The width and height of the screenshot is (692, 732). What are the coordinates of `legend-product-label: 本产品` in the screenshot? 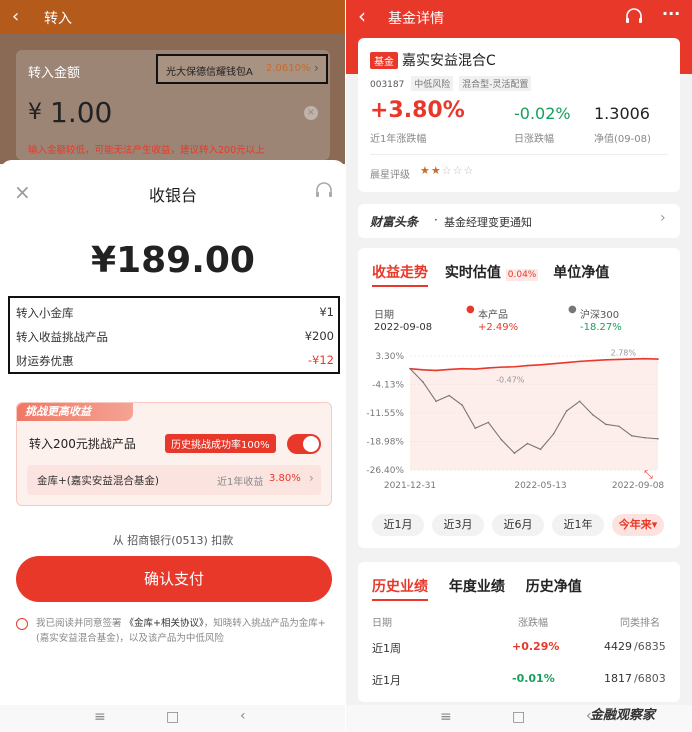 It's located at (493, 315).